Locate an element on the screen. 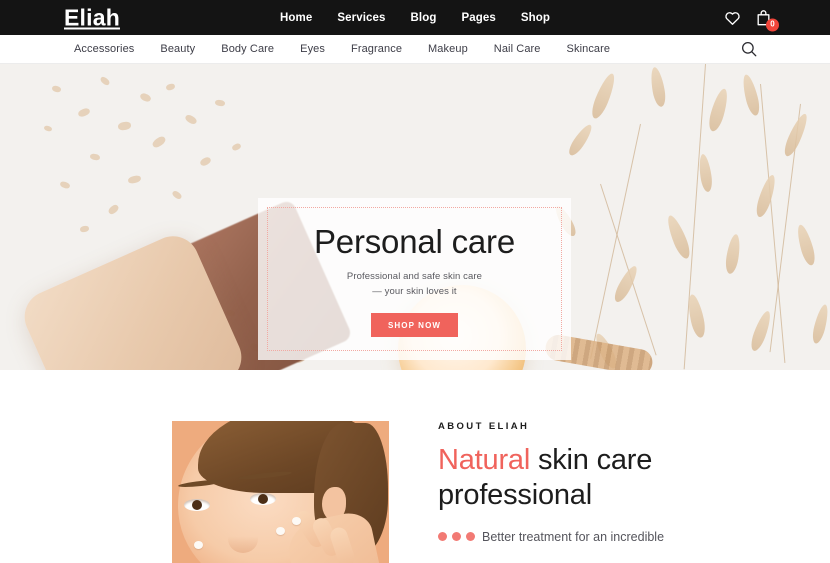 The width and height of the screenshot is (830, 563). portrait-pupil-left is located at coordinates (197, 505).